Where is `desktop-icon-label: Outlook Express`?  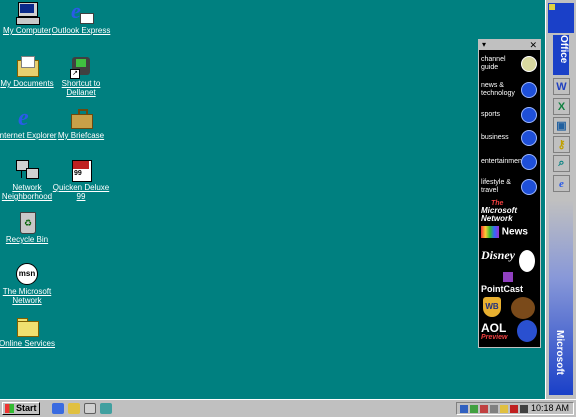 desktop-icon-label: Outlook Express is located at coordinates (81, 30).